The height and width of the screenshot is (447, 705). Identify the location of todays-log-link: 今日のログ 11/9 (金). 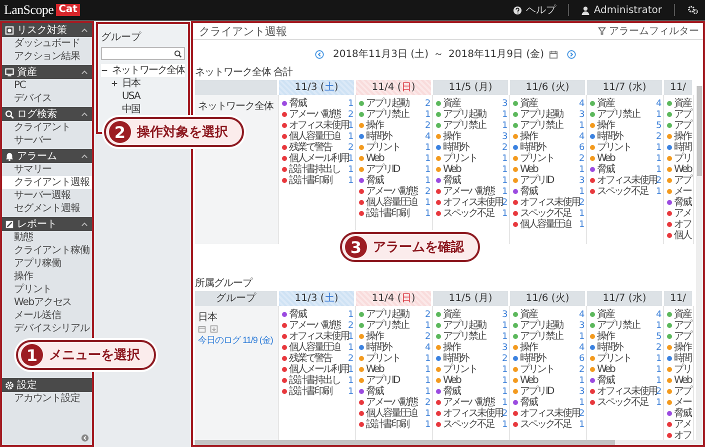
(235, 340).